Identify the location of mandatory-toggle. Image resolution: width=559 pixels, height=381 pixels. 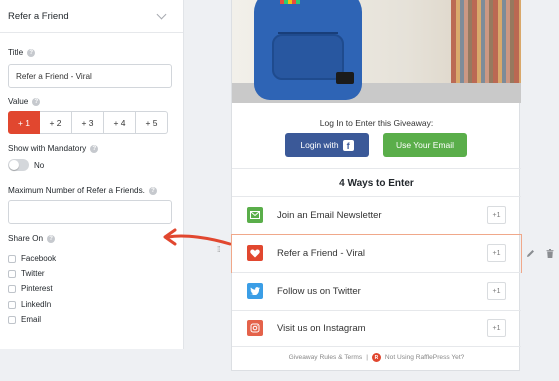
(18, 165).